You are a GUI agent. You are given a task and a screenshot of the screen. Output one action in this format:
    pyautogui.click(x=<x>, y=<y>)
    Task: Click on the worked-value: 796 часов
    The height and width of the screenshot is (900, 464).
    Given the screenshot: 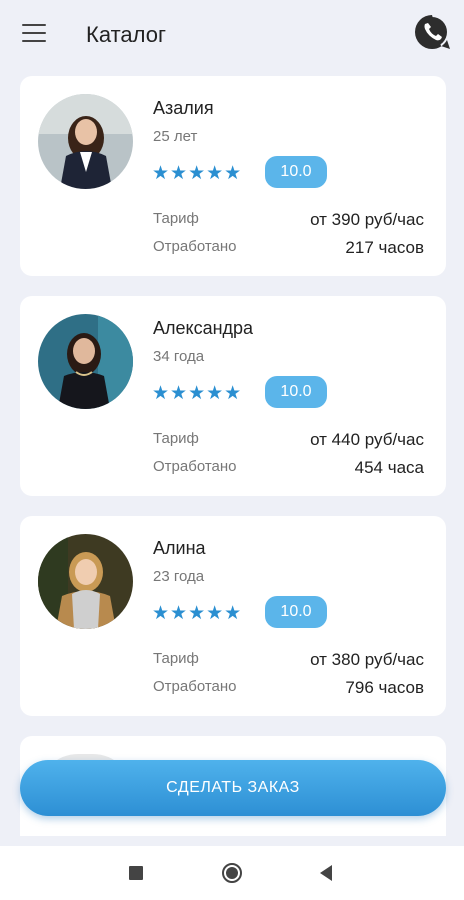 What is the action you would take?
    pyautogui.click(x=384, y=687)
    